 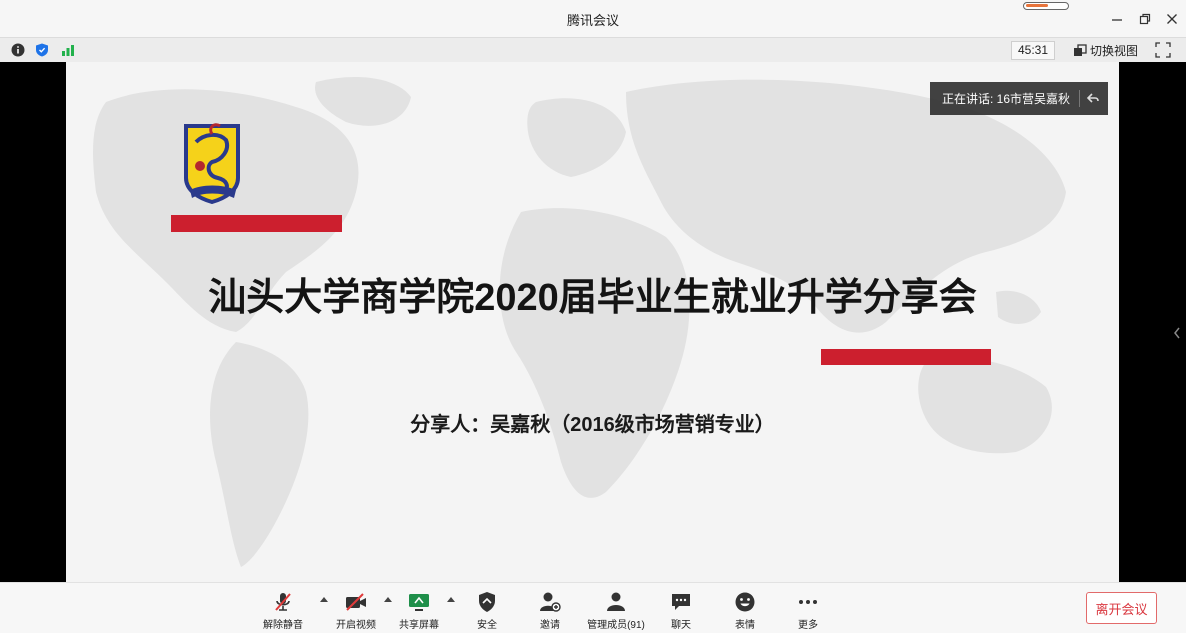 I want to click on start-video-button: 开启视频, so click(x=356, y=611).